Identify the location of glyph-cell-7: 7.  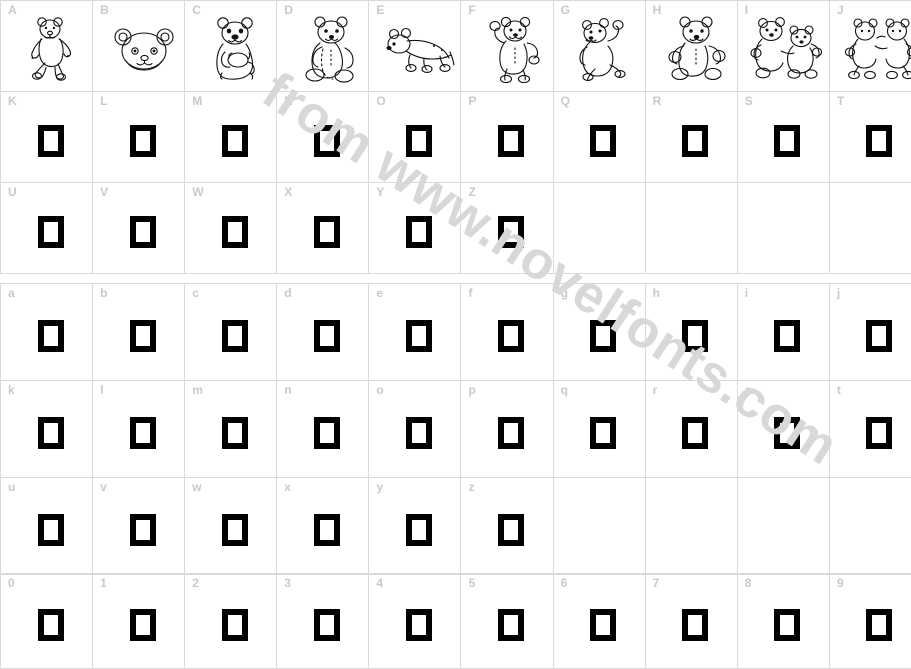
(691, 621).